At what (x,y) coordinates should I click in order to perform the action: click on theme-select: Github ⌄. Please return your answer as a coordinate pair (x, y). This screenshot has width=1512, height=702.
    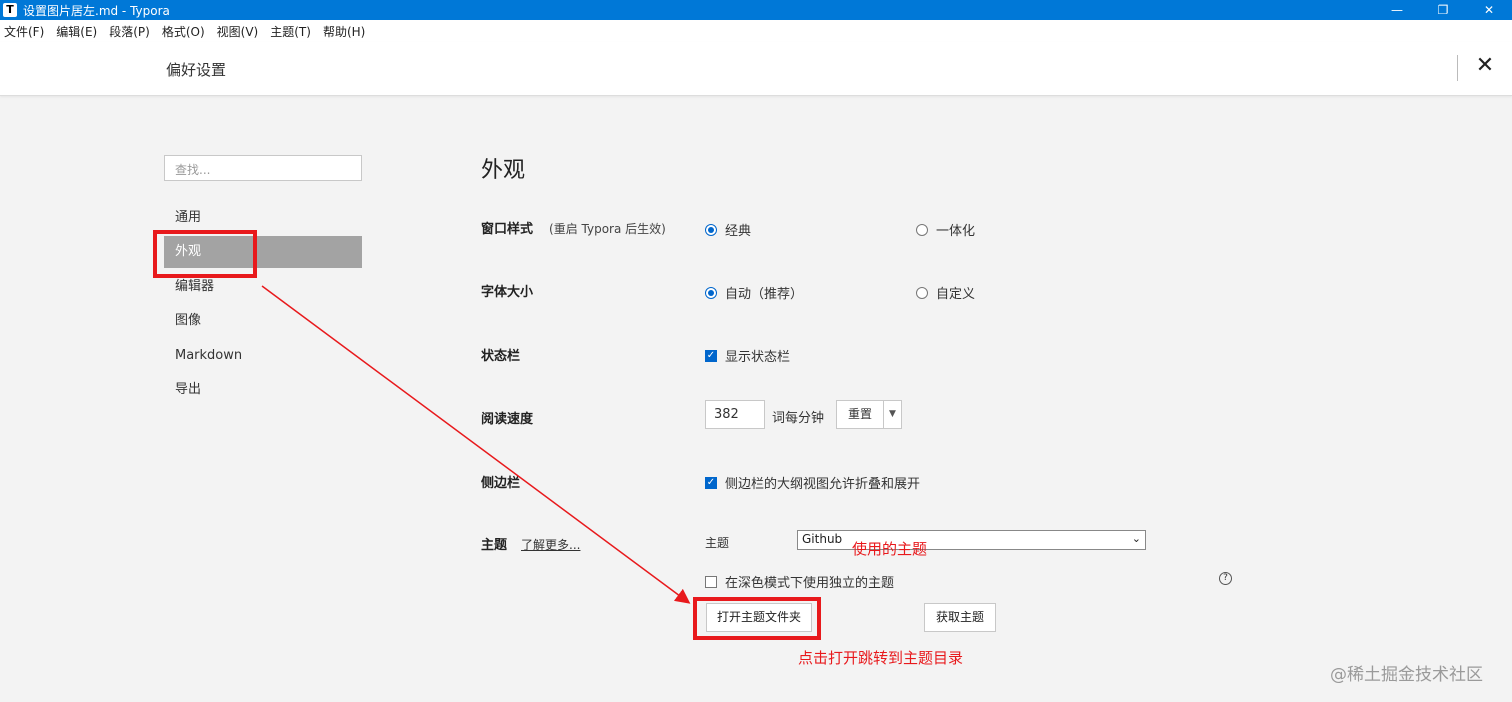
    Looking at the image, I should click on (971, 540).